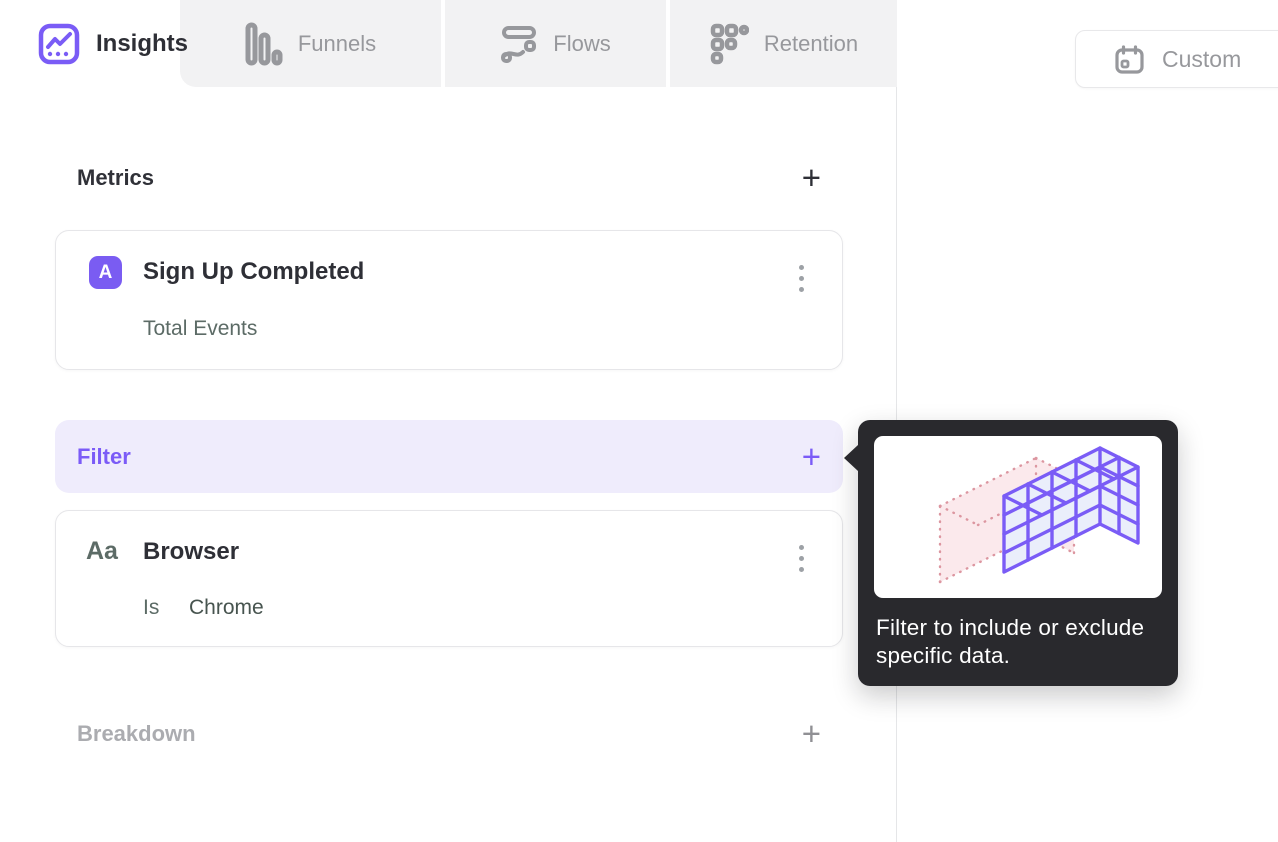 Image resolution: width=1278 pixels, height=842 pixels. What do you see at coordinates (226, 608) in the screenshot?
I see `filter-value: Chrome` at bounding box center [226, 608].